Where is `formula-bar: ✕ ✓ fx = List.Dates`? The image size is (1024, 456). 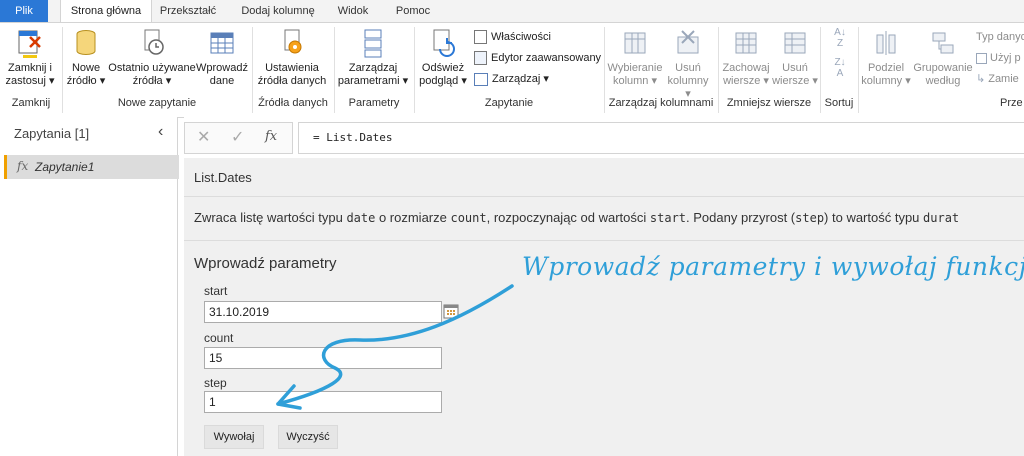
formula-bar: ✕ ✓ fx = List.Dates is located at coordinates (604, 137).